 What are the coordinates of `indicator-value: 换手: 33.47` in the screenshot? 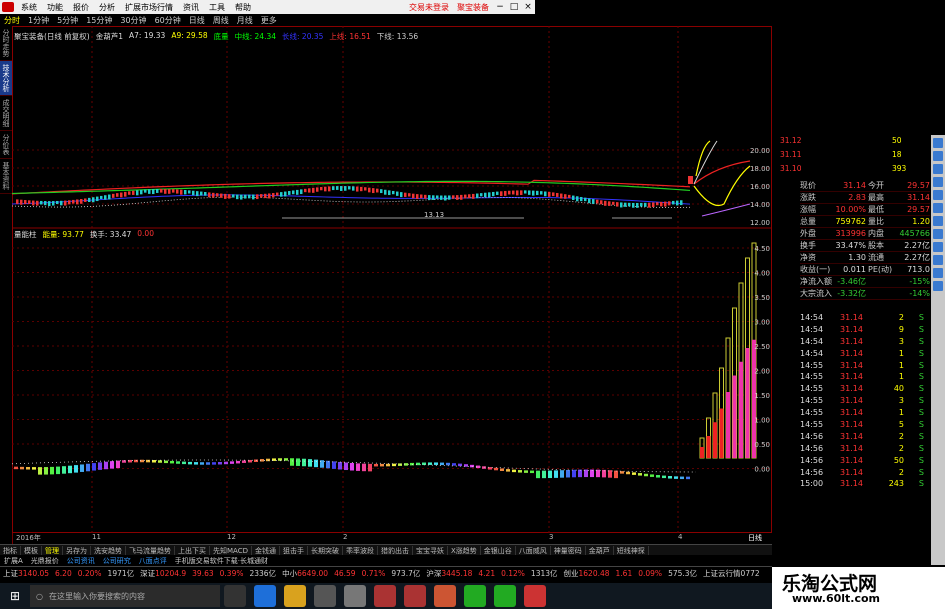 It's located at (110, 234).